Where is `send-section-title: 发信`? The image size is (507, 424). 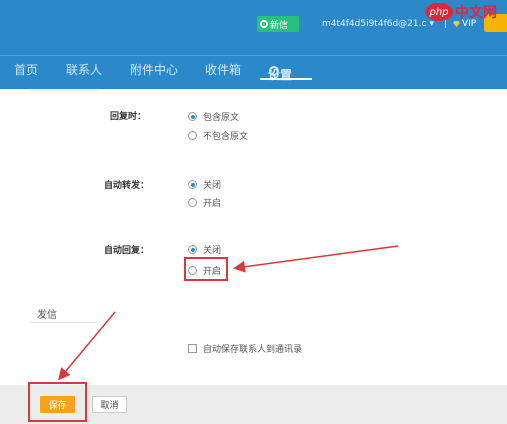 send-section-title: 发信 is located at coordinates (47, 315).